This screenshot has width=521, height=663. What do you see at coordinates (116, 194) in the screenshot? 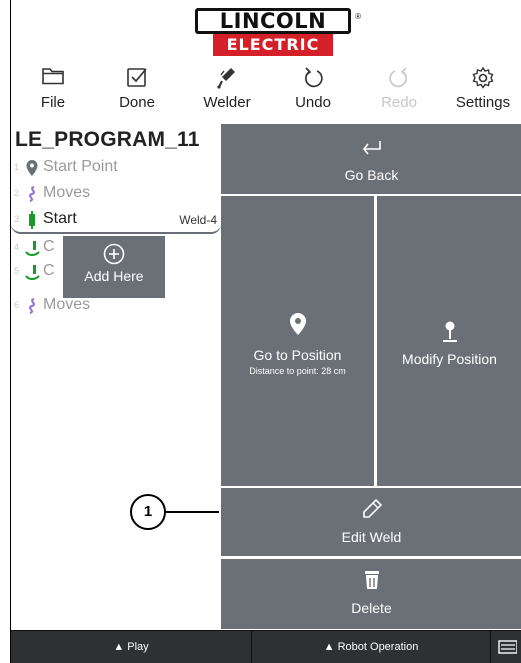
I see `program-row: 2 Moves` at bounding box center [116, 194].